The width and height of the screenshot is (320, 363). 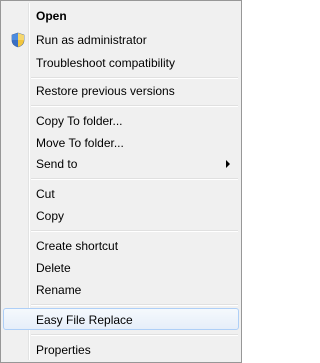 What do you see at coordinates (63, 350) in the screenshot?
I see `menu-item-properties-label: Properties` at bounding box center [63, 350].